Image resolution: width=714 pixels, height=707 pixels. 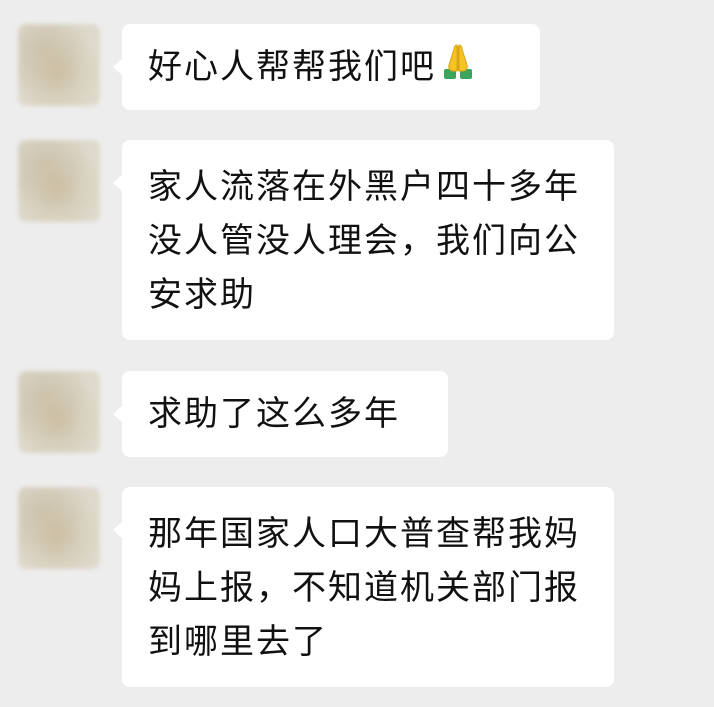 I want to click on message-text: 那年国家人口大普查帮我妈妈上报，不知道机关部门报到哪里去了, so click(x=364, y=588).